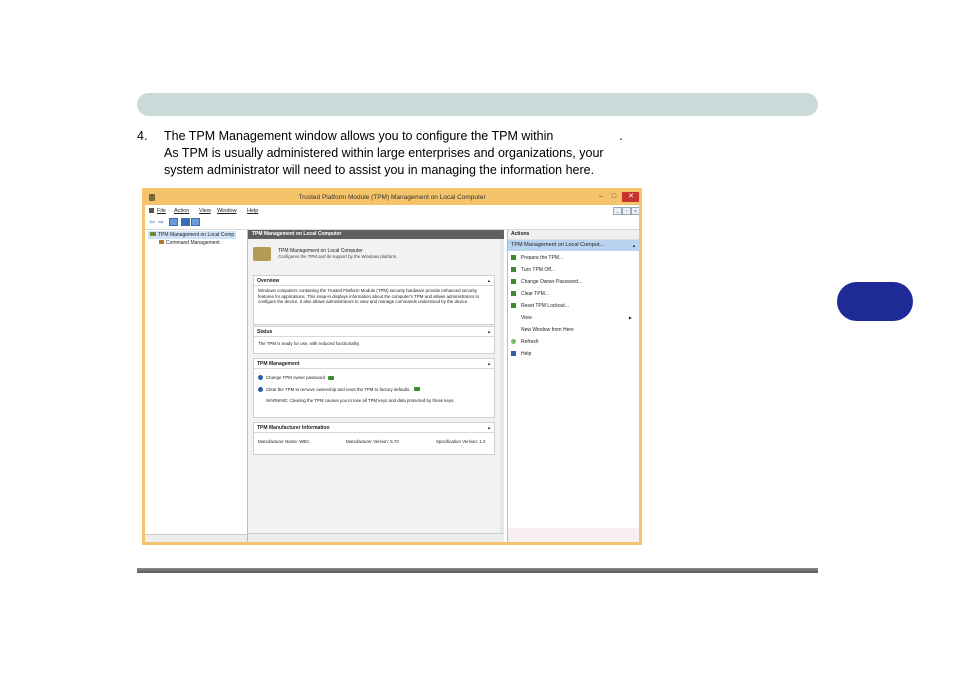 The height and width of the screenshot is (673, 954). I want to click on action-help: Help, so click(521, 354).